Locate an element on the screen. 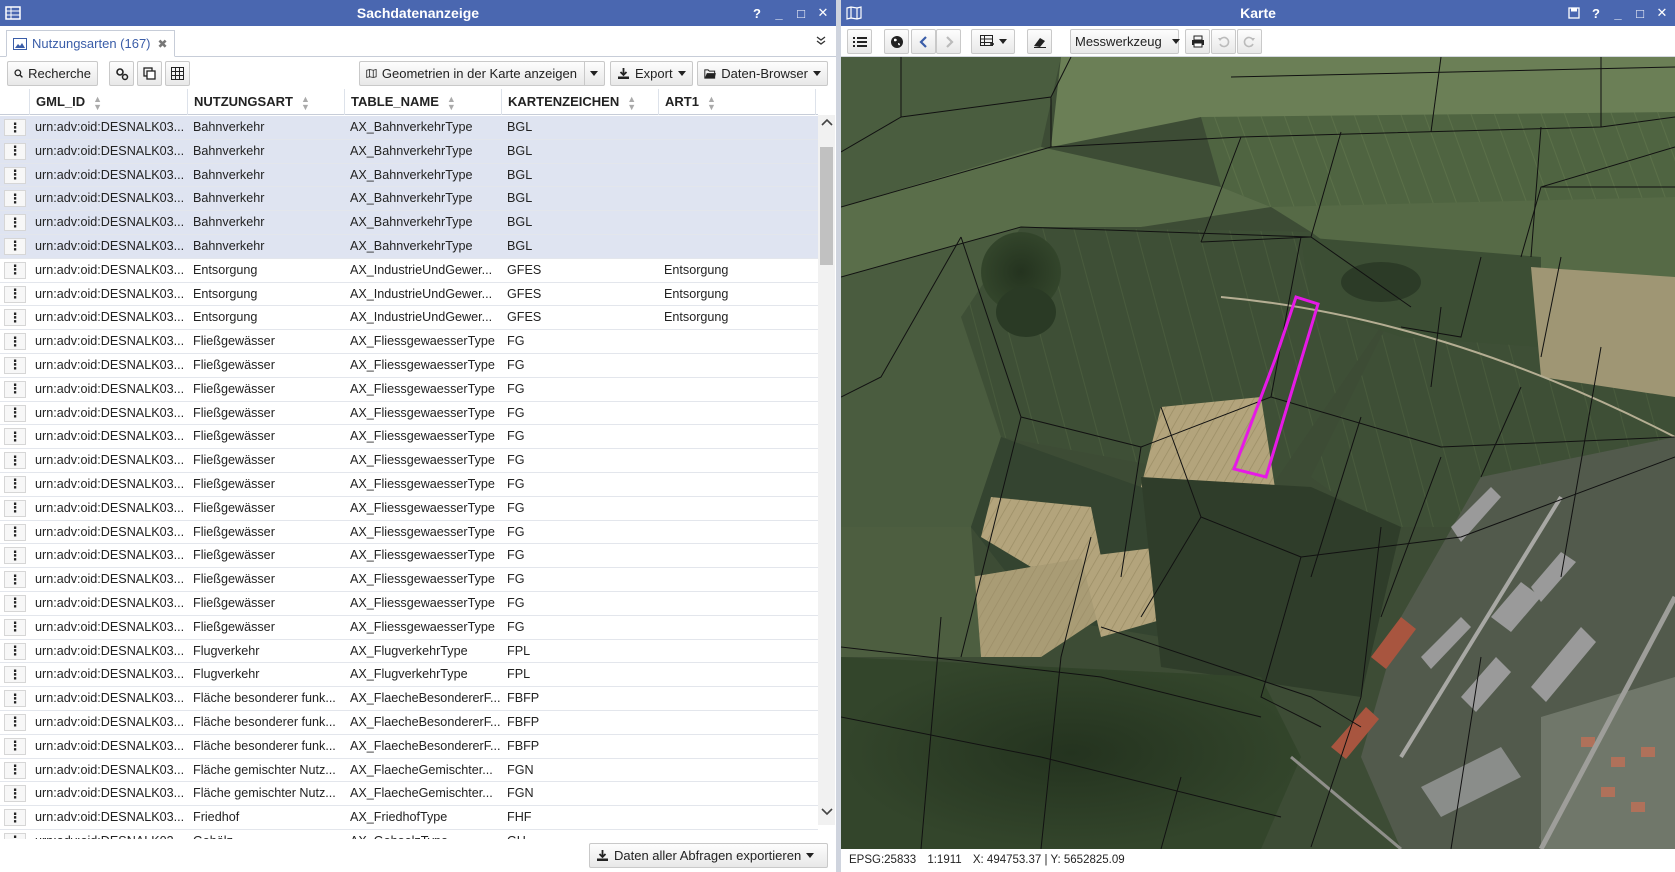 The height and width of the screenshot is (872, 1675). globe-button is located at coordinates (896, 41).